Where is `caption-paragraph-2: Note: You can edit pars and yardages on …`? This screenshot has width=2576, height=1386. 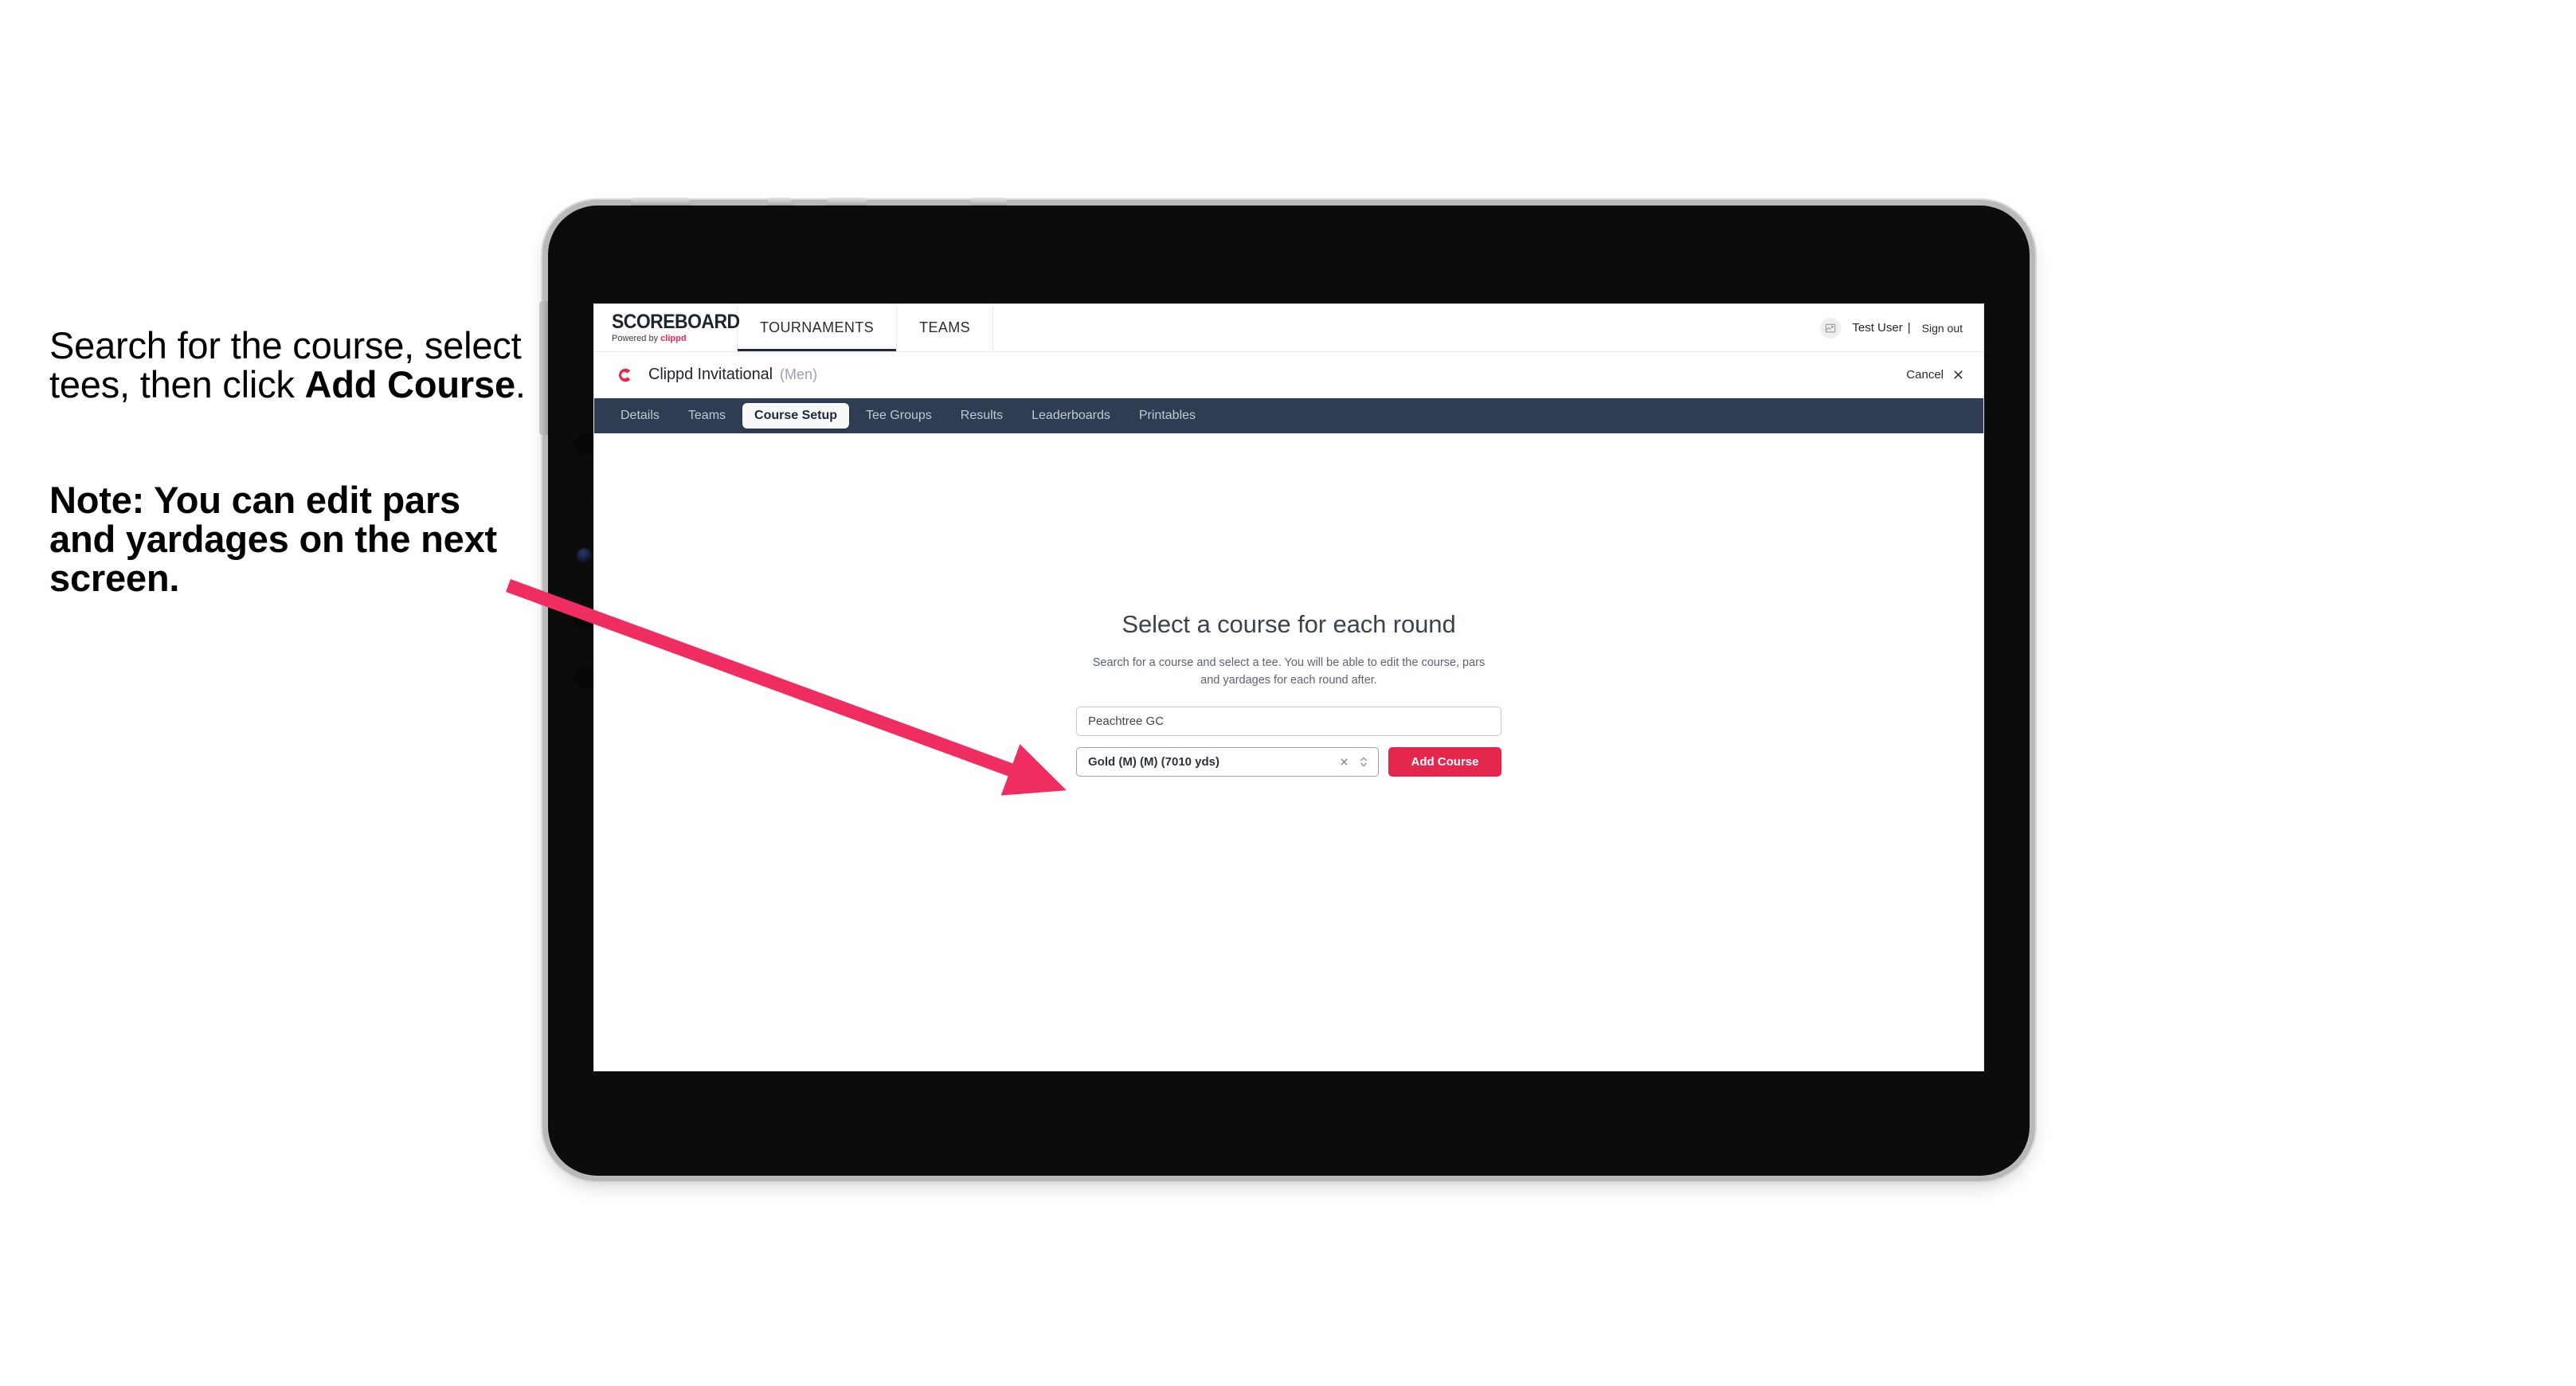
caption-paragraph-2: Note: You can edit pars and yardages on … is located at coordinates (273, 538).